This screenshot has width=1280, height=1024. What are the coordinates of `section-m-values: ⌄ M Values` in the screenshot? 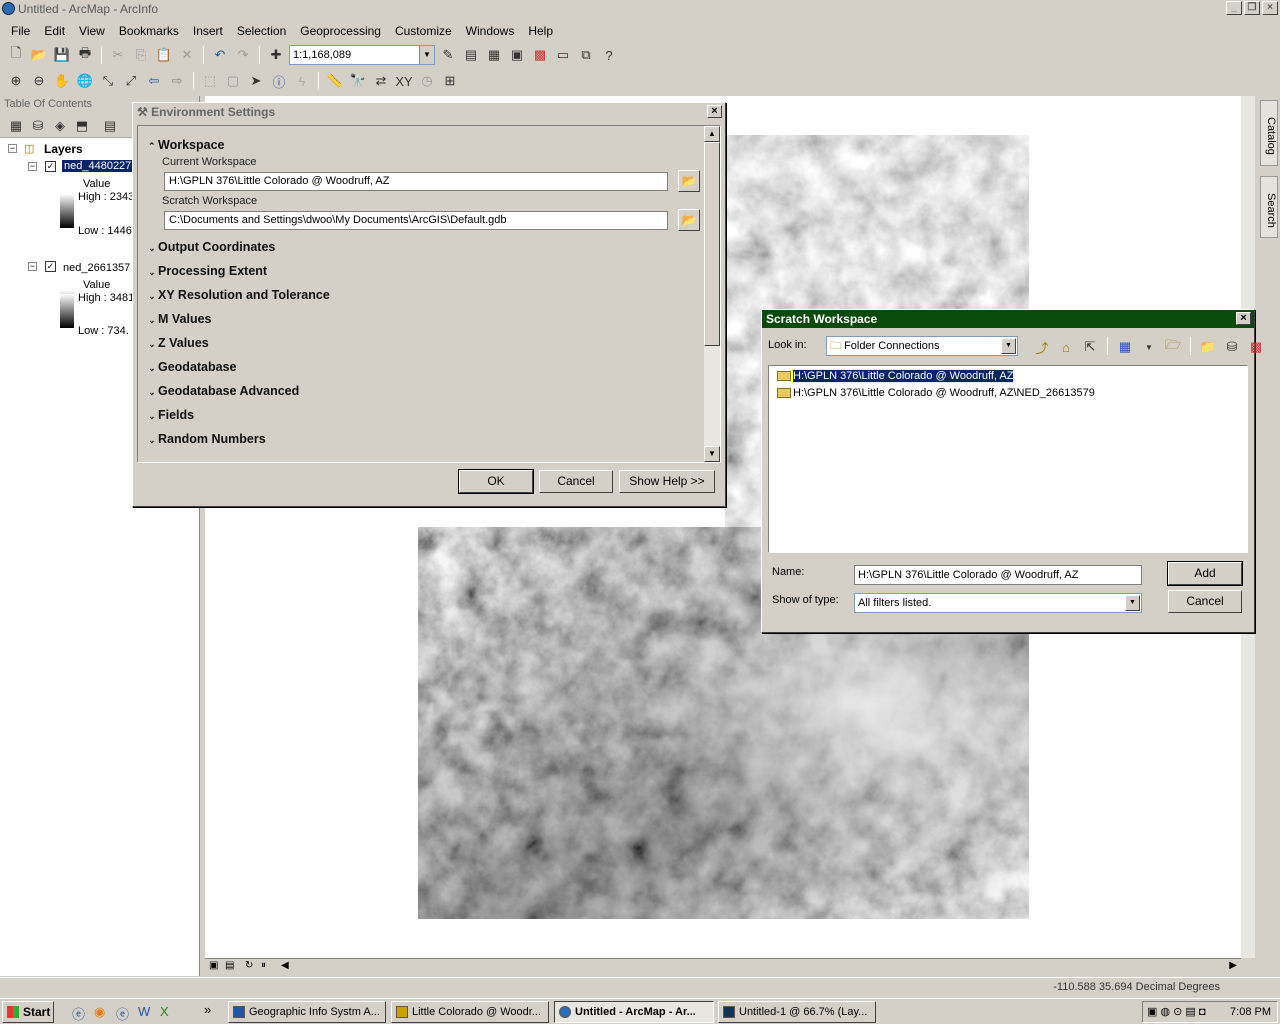 It's located at (180, 319).